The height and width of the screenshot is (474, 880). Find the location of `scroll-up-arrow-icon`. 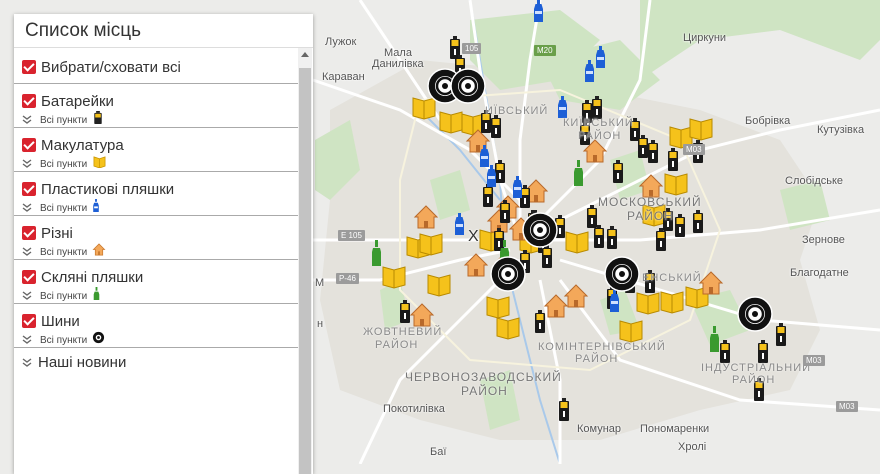

scroll-up-arrow-icon is located at coordinates (305, 54).